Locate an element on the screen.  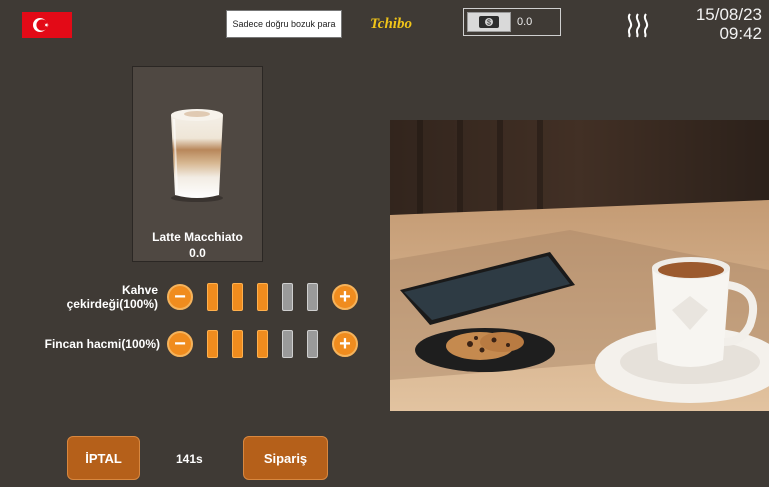
coffee-strength-label: Kahve çekirdeği(100%) is located at coordinates (94, 297).